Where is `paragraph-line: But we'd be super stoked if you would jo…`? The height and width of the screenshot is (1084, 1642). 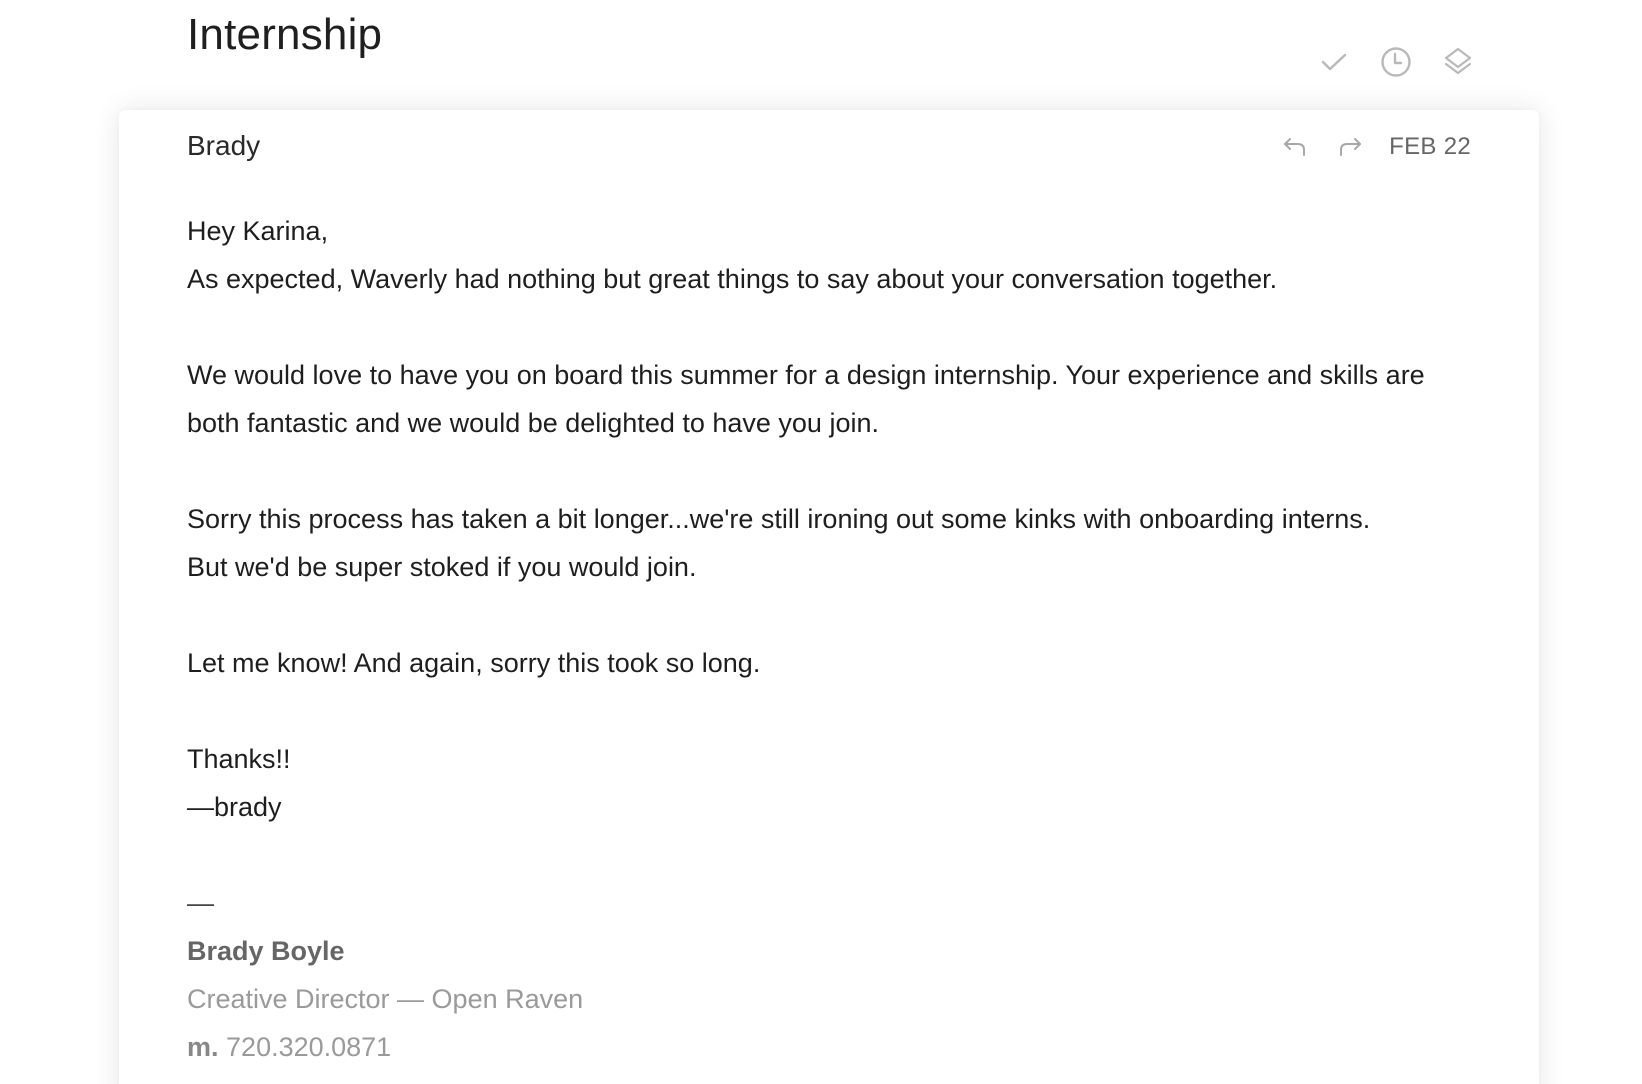 paragraph-line: But we'd be super stoked if you would jo… is located at coordinates (442, 567).